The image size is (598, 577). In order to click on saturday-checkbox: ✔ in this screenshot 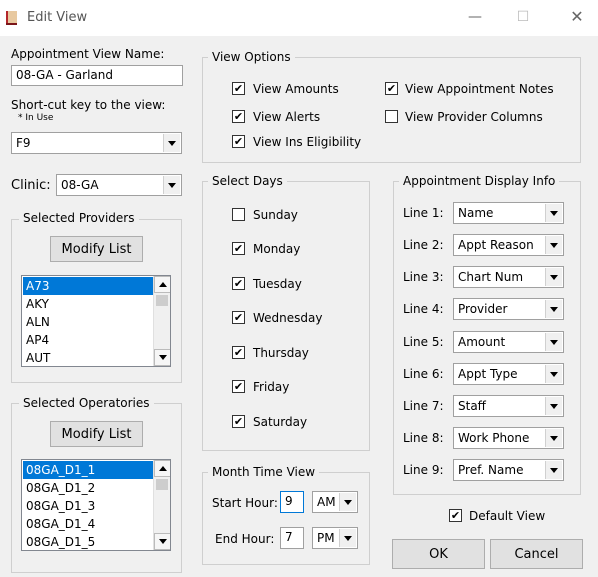, I will do `click(238, 421)`.